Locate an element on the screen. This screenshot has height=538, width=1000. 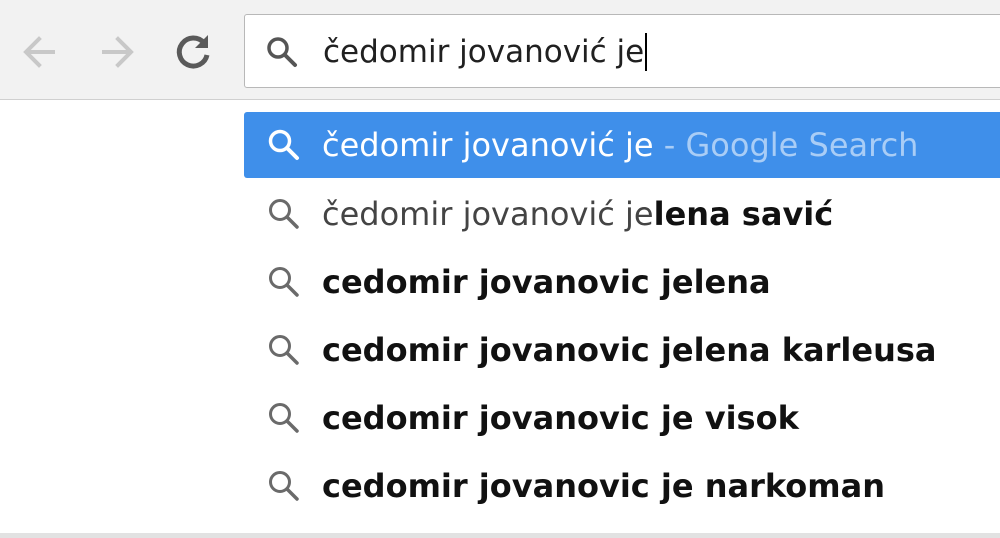
suggestion-item: cedomir jovanovic jelena is located at coordinates (622, 282).